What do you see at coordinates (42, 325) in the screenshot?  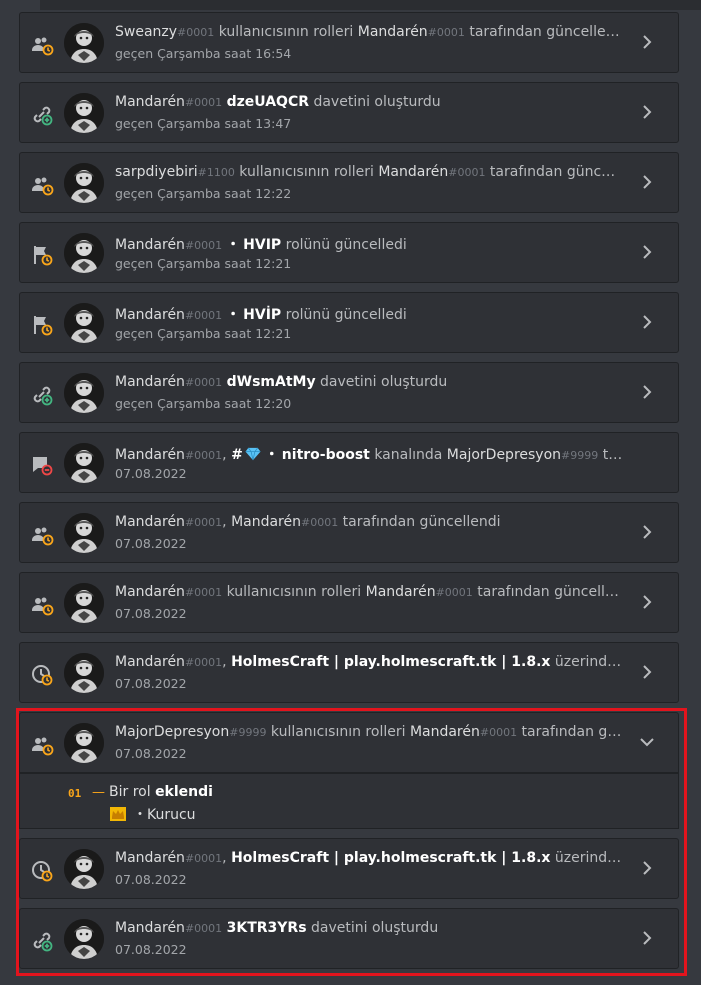 I see `role-update-icon` at bounding box center [42, 325].